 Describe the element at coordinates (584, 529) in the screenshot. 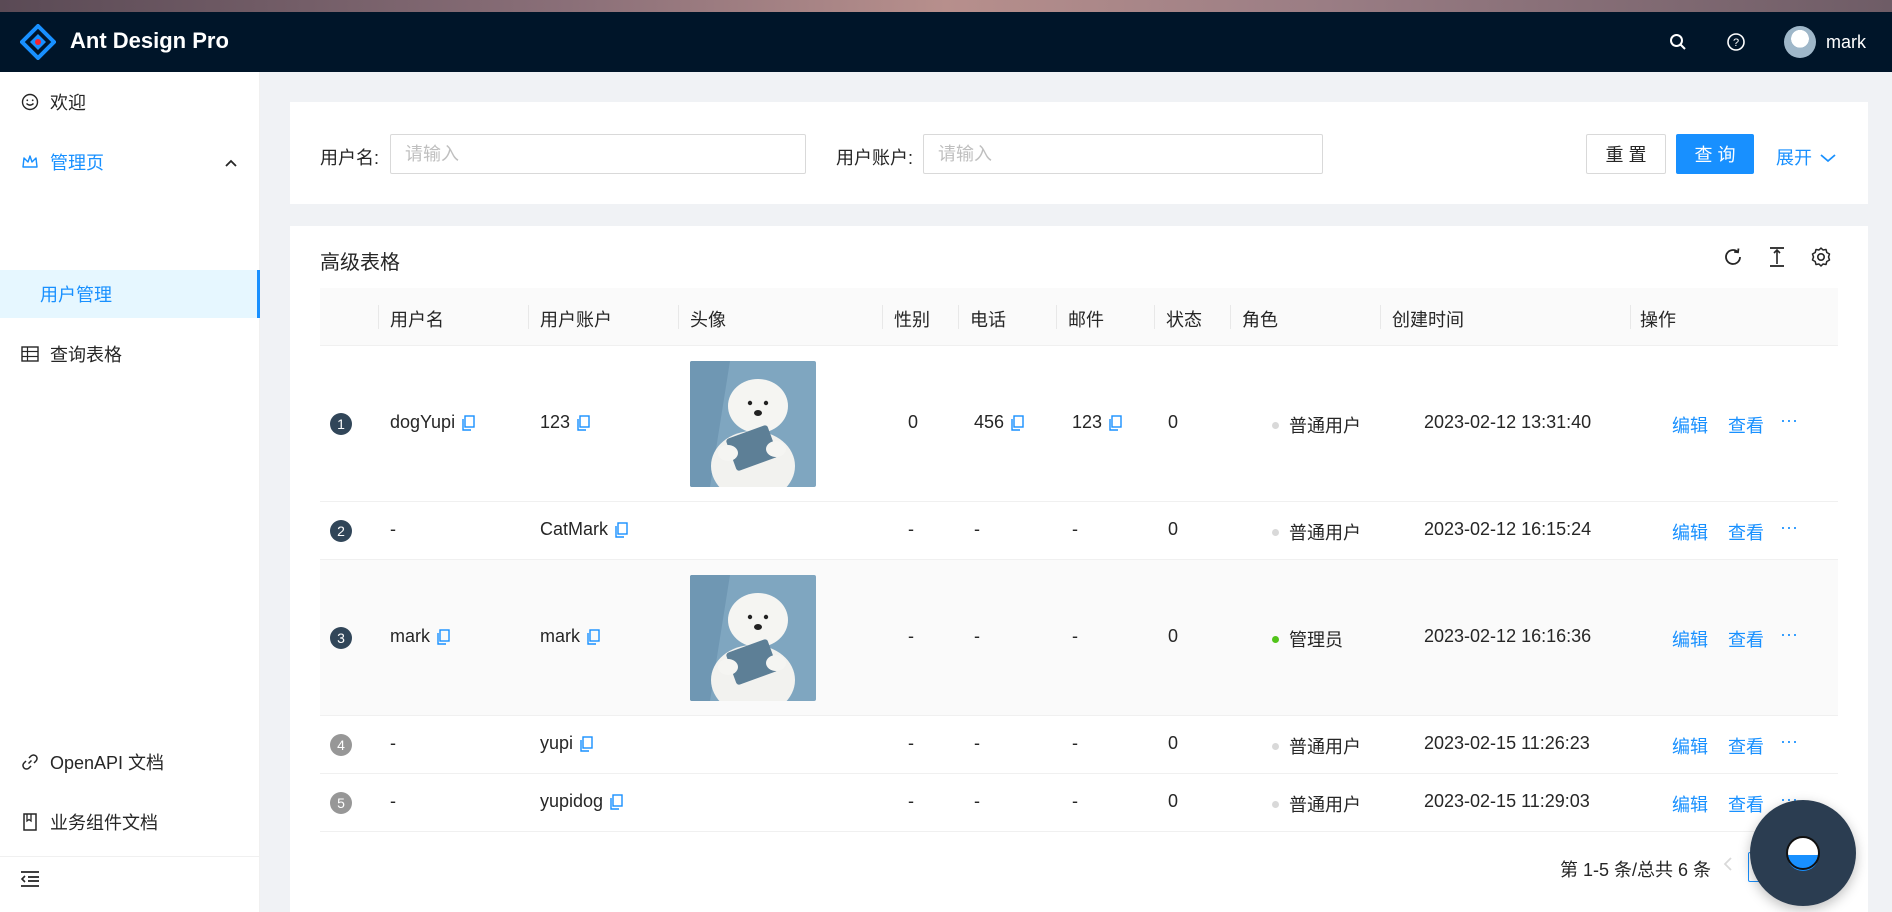

I see `account-cell: CatMark` at that location.